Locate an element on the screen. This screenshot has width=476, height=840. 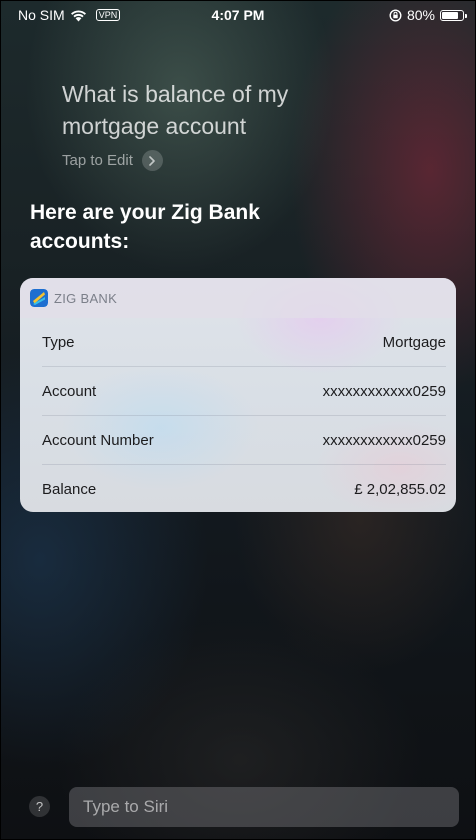
row-account-number: Account Number xxxxxxxxxxxx0259 is located at coordinates (244, 440).